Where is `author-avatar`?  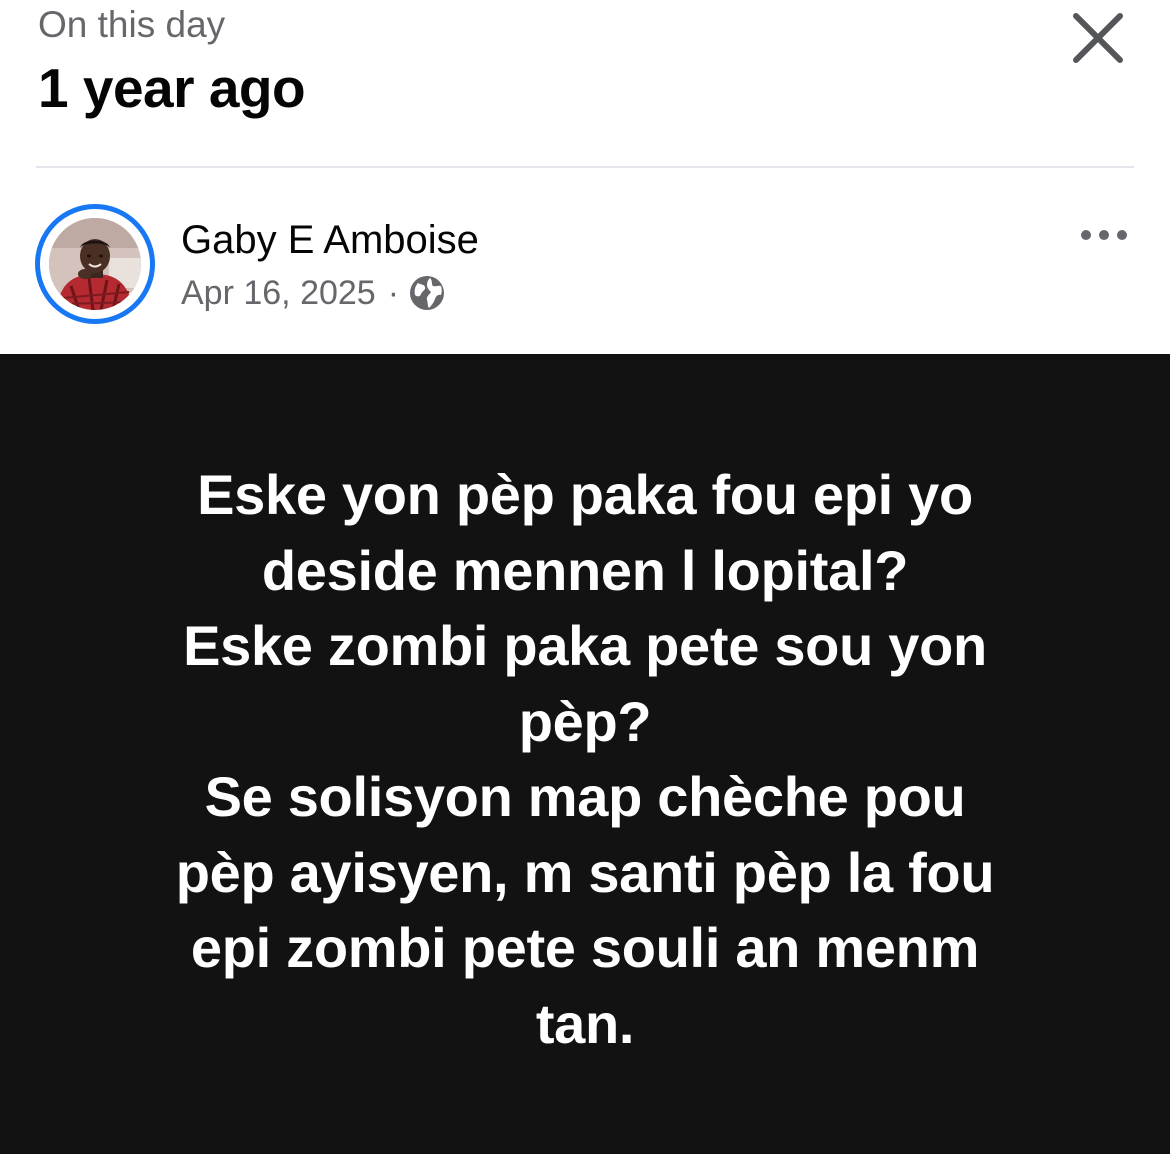 author-avatar is located at coordinates (95, 264).